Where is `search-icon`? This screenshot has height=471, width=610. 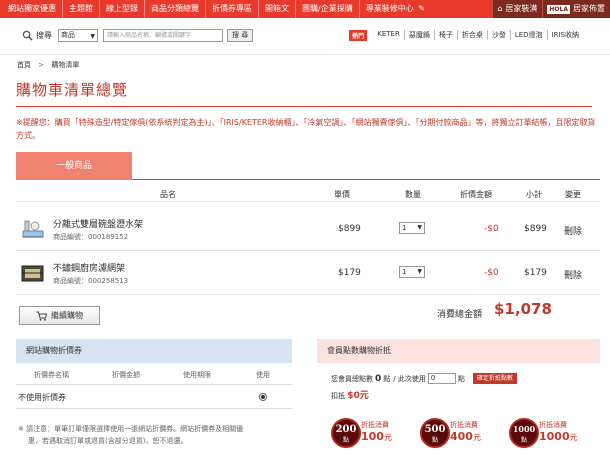 search-icon is located at coordinates (27, 35).